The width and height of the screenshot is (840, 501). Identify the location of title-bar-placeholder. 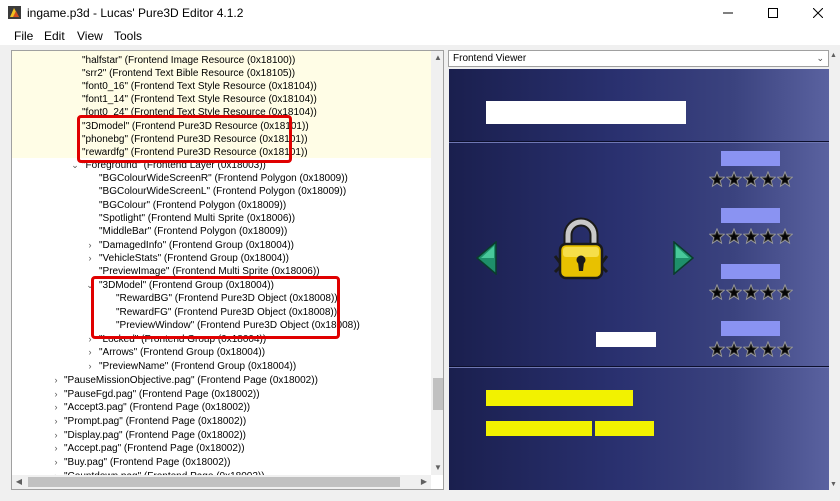
(586, 112).